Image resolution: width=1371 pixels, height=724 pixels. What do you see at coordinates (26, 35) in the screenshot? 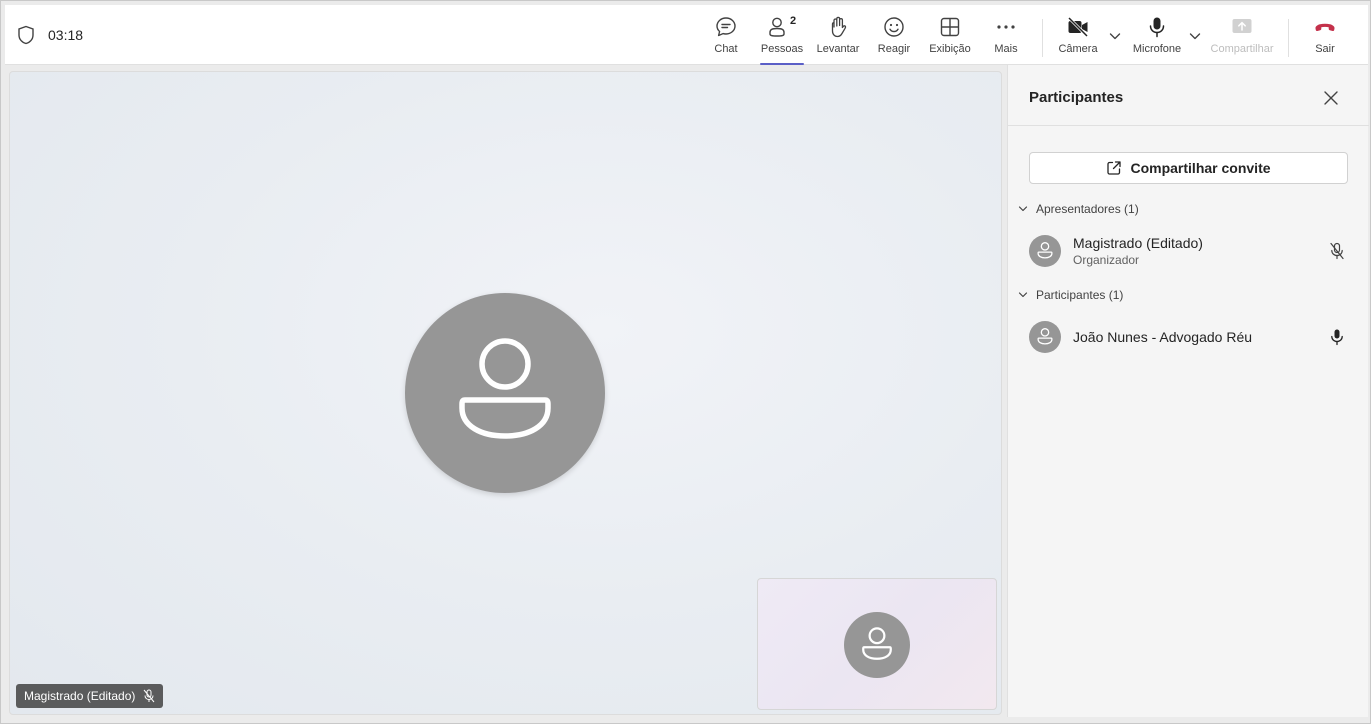
I see `shield-icon` at bounding box center [26, 35].